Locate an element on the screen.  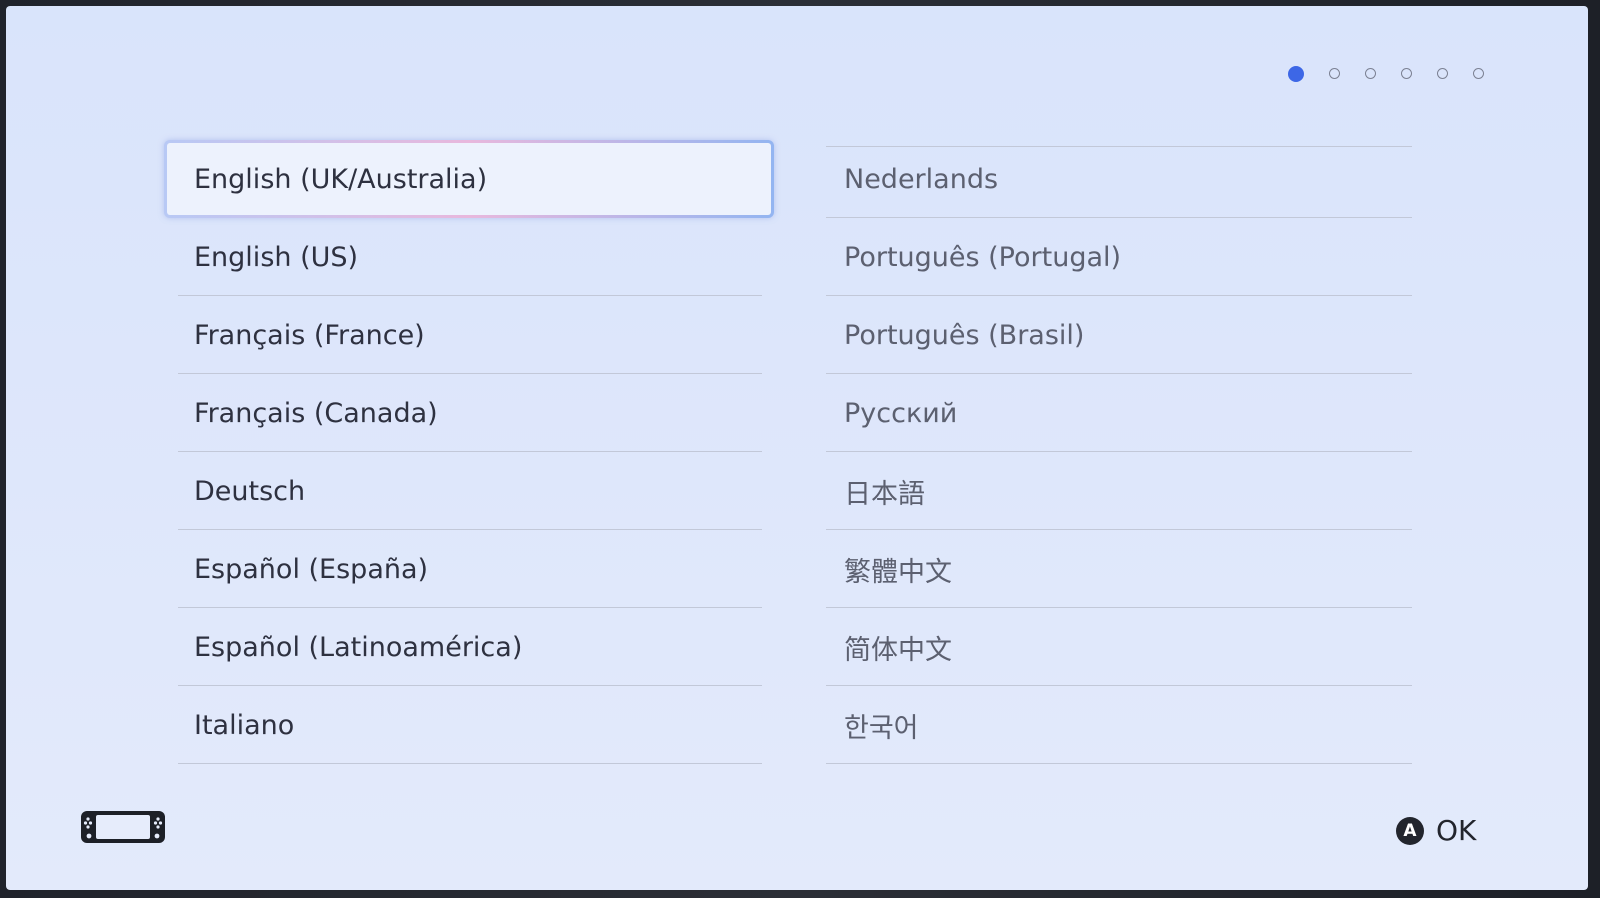
ok-button: A OK is located at coordinates (1436, 830).